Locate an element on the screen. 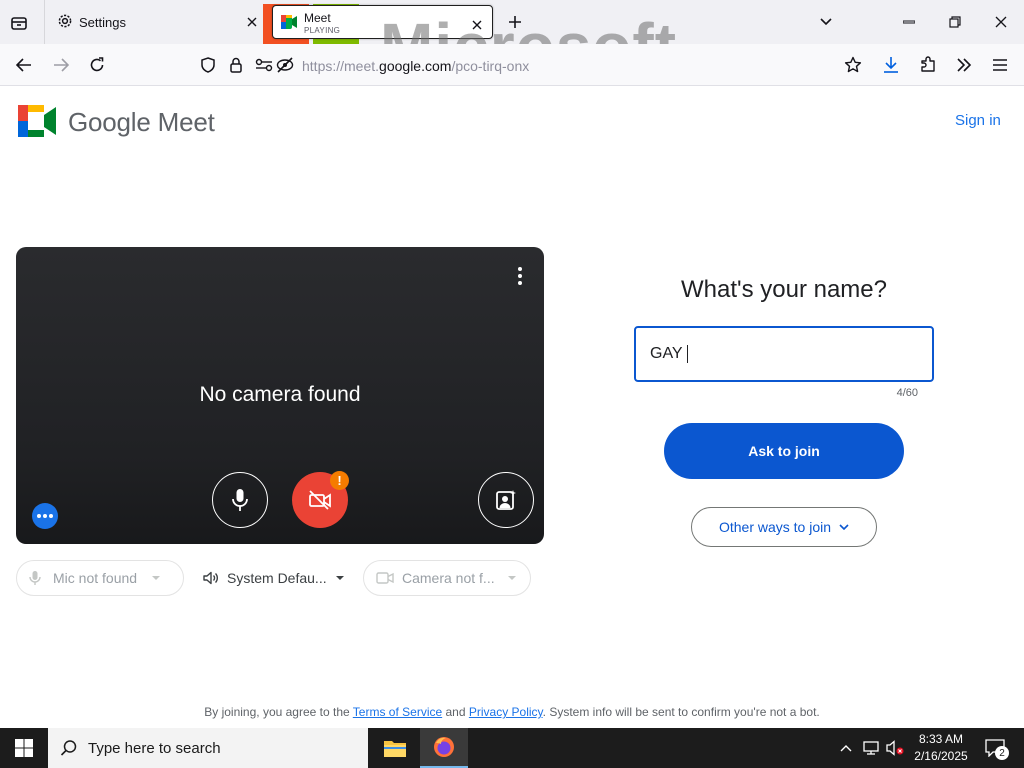  restore-icon is located at coordinates (955, 22).